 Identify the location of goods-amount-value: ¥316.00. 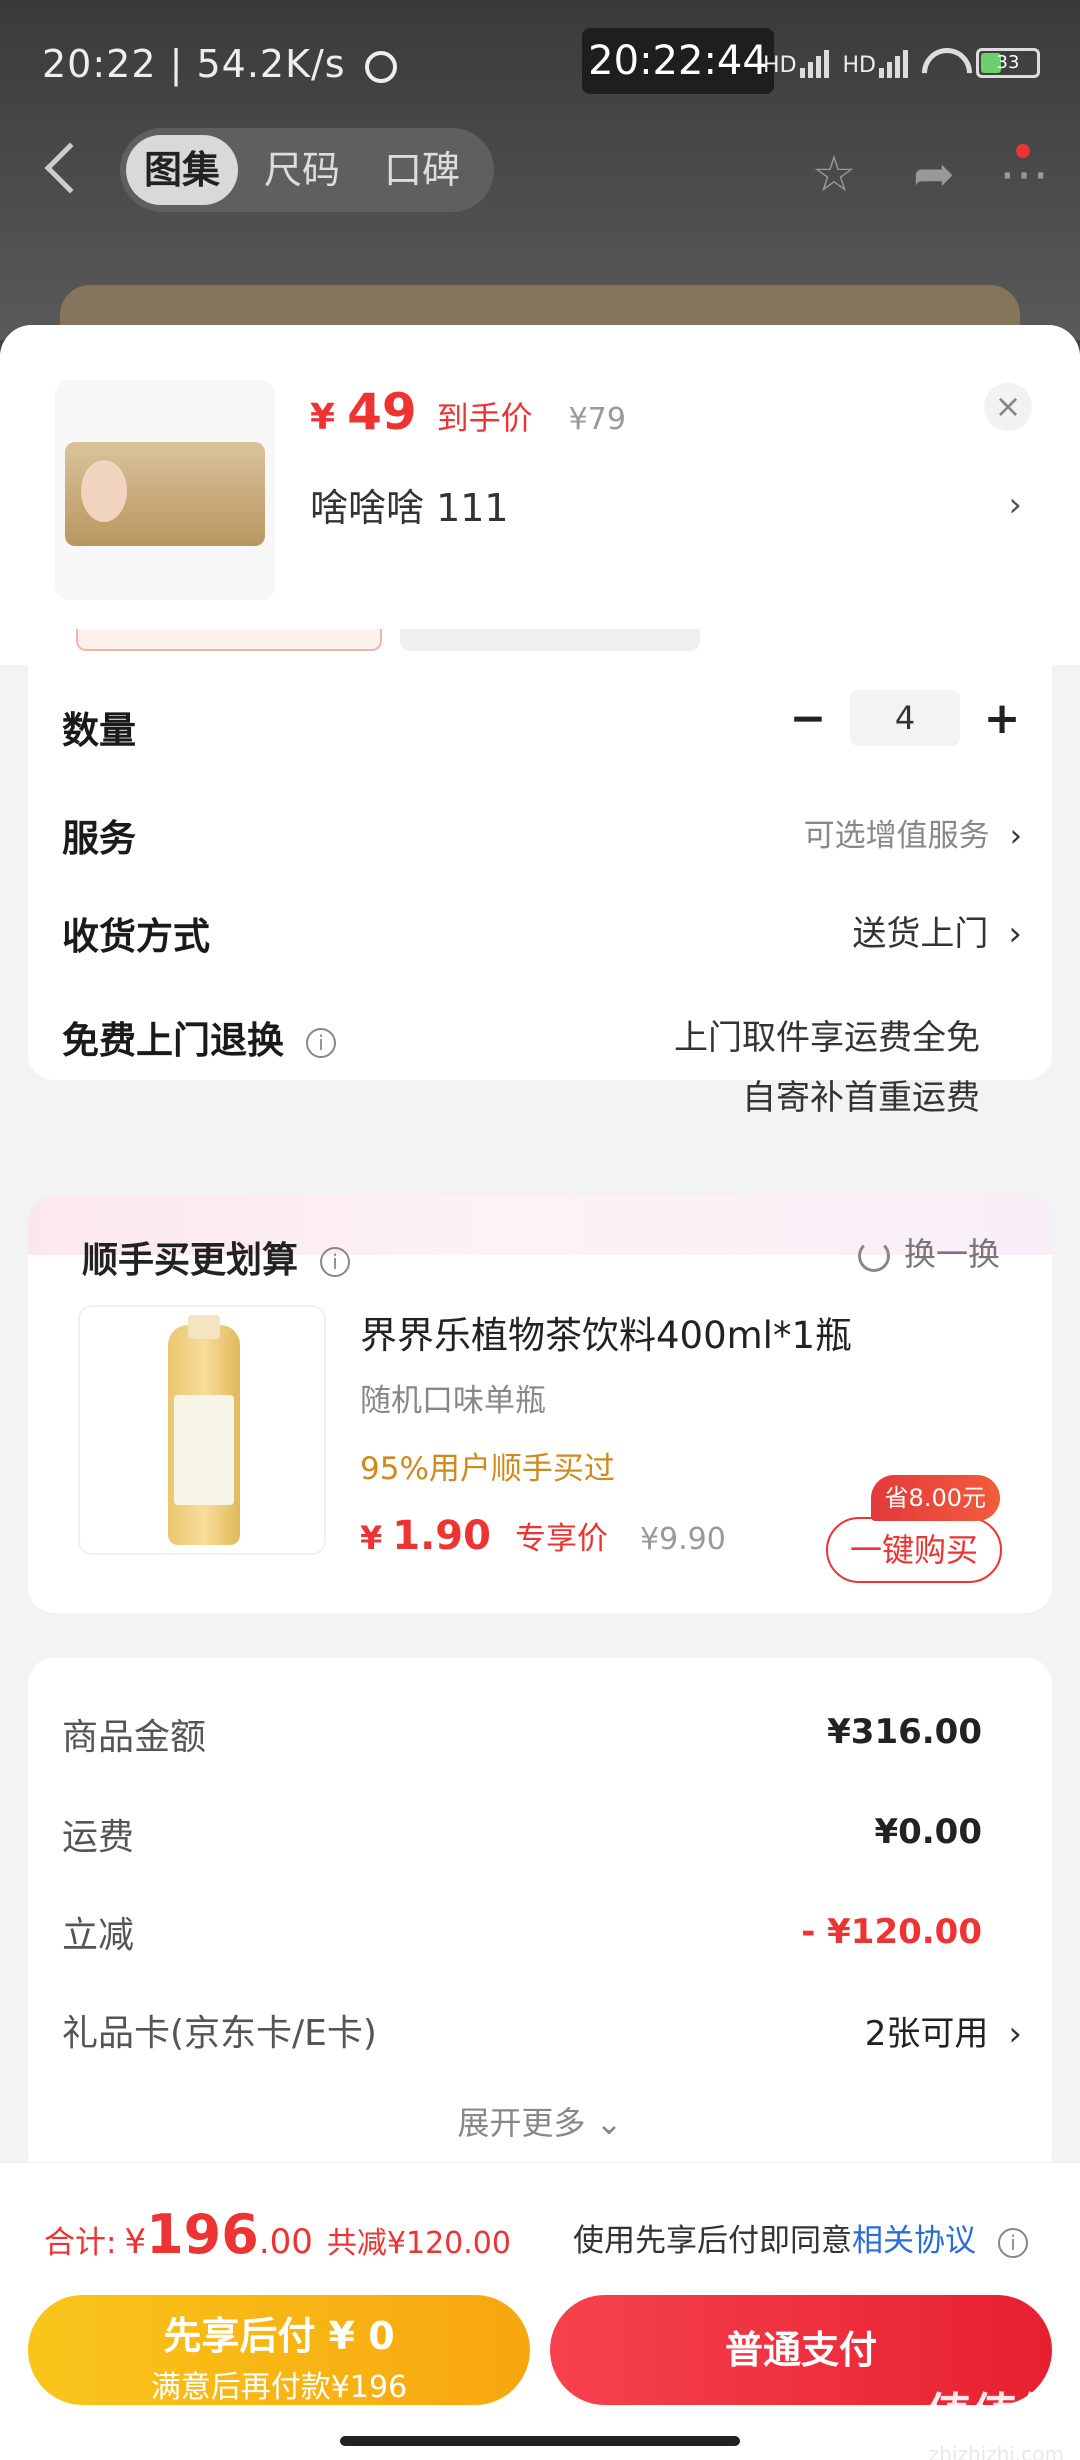
(904, 1732).